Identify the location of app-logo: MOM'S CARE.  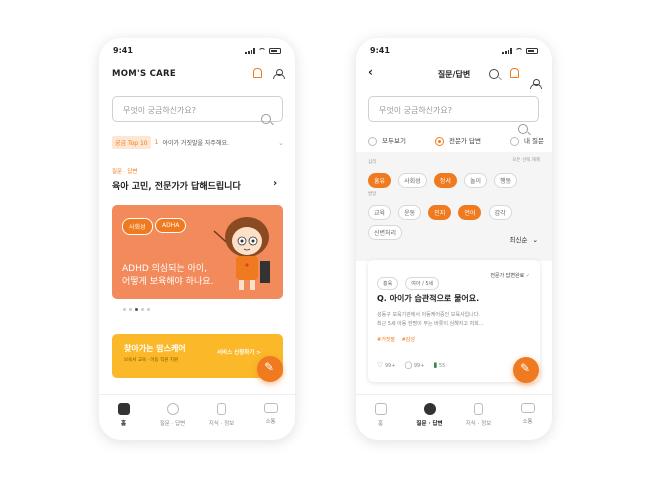
(144, 74).